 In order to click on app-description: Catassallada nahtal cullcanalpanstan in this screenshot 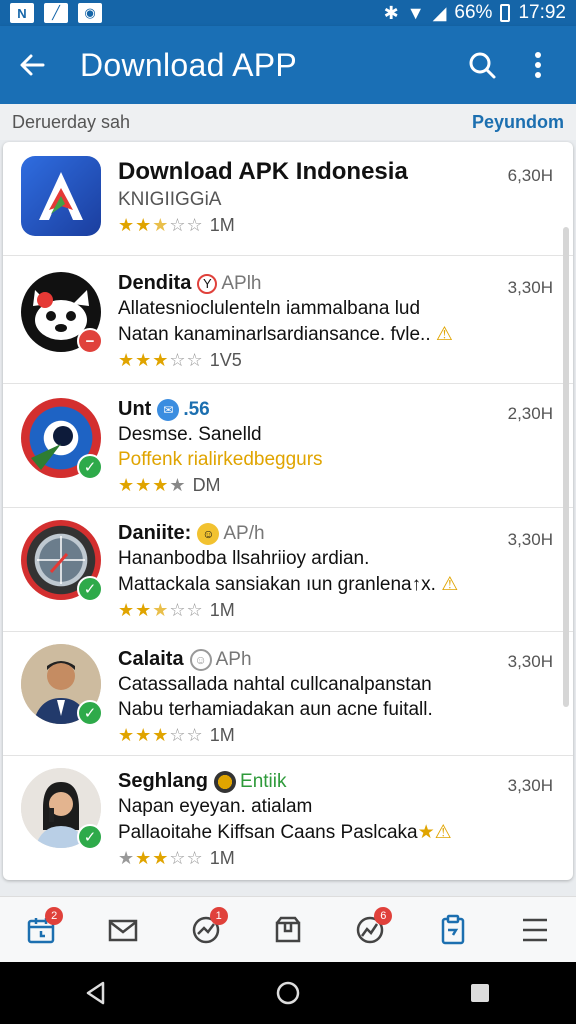, I will do `click(275, 684)`.